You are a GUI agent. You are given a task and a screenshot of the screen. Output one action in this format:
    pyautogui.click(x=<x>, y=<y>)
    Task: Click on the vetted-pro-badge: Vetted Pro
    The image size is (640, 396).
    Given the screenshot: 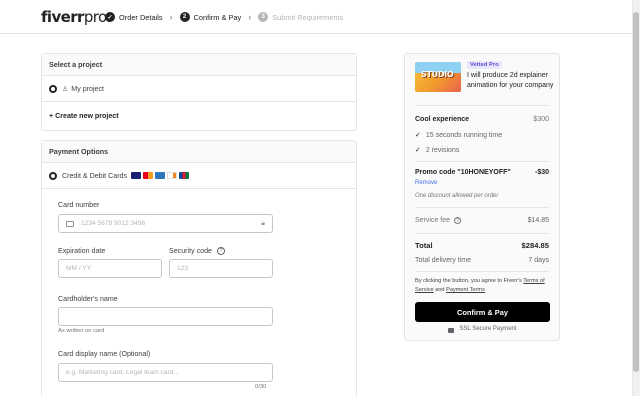 What is the action you would take?
    pyautogui.click(x=484, y=65)
    